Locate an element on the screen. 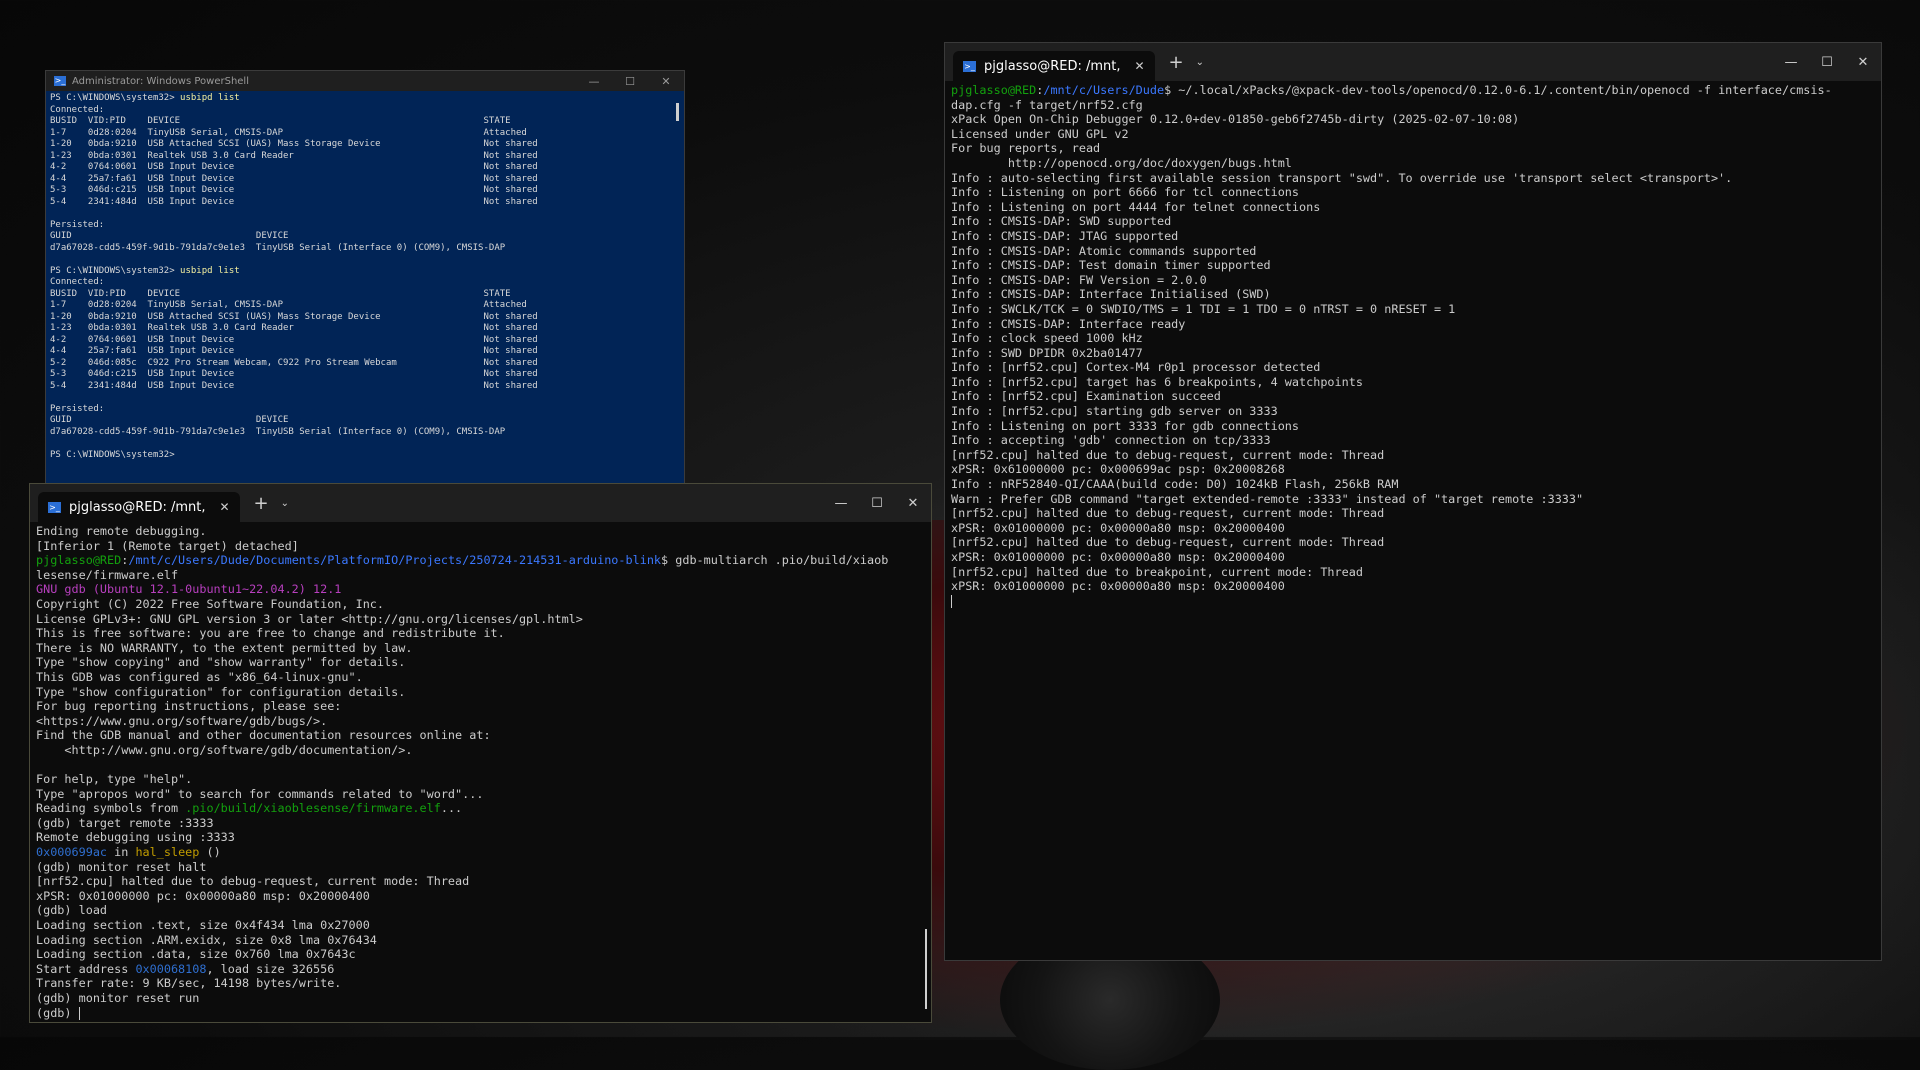 The height and width of the screenshot is (1070, 1920). line-text: Connected: is located at coordinates (77, 282).